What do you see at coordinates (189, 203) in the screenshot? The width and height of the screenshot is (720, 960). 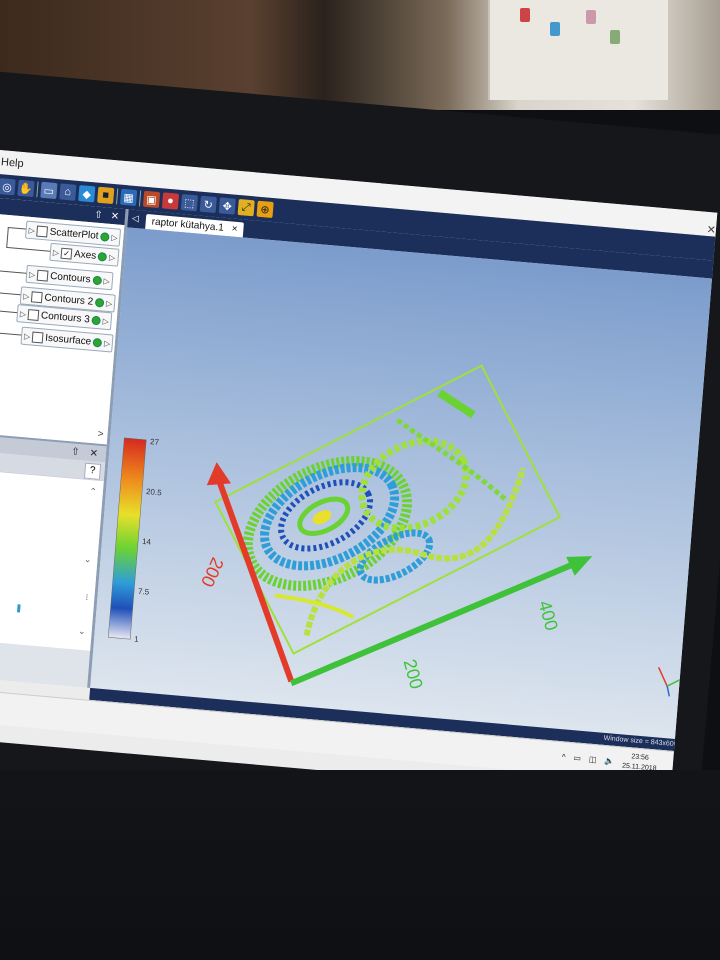 I see `select-icon: ⬚` at bounding box center [189, 203].